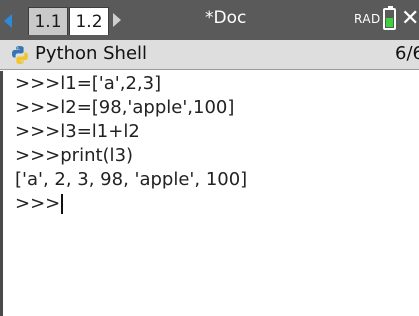 The height and width of the screenshot is (316, 419). What do you see at coordinates (125, 107) in the screenshot?
I see `shell-line: >>>l2=[98,'apple',100]` at bounding box center [125, 107].